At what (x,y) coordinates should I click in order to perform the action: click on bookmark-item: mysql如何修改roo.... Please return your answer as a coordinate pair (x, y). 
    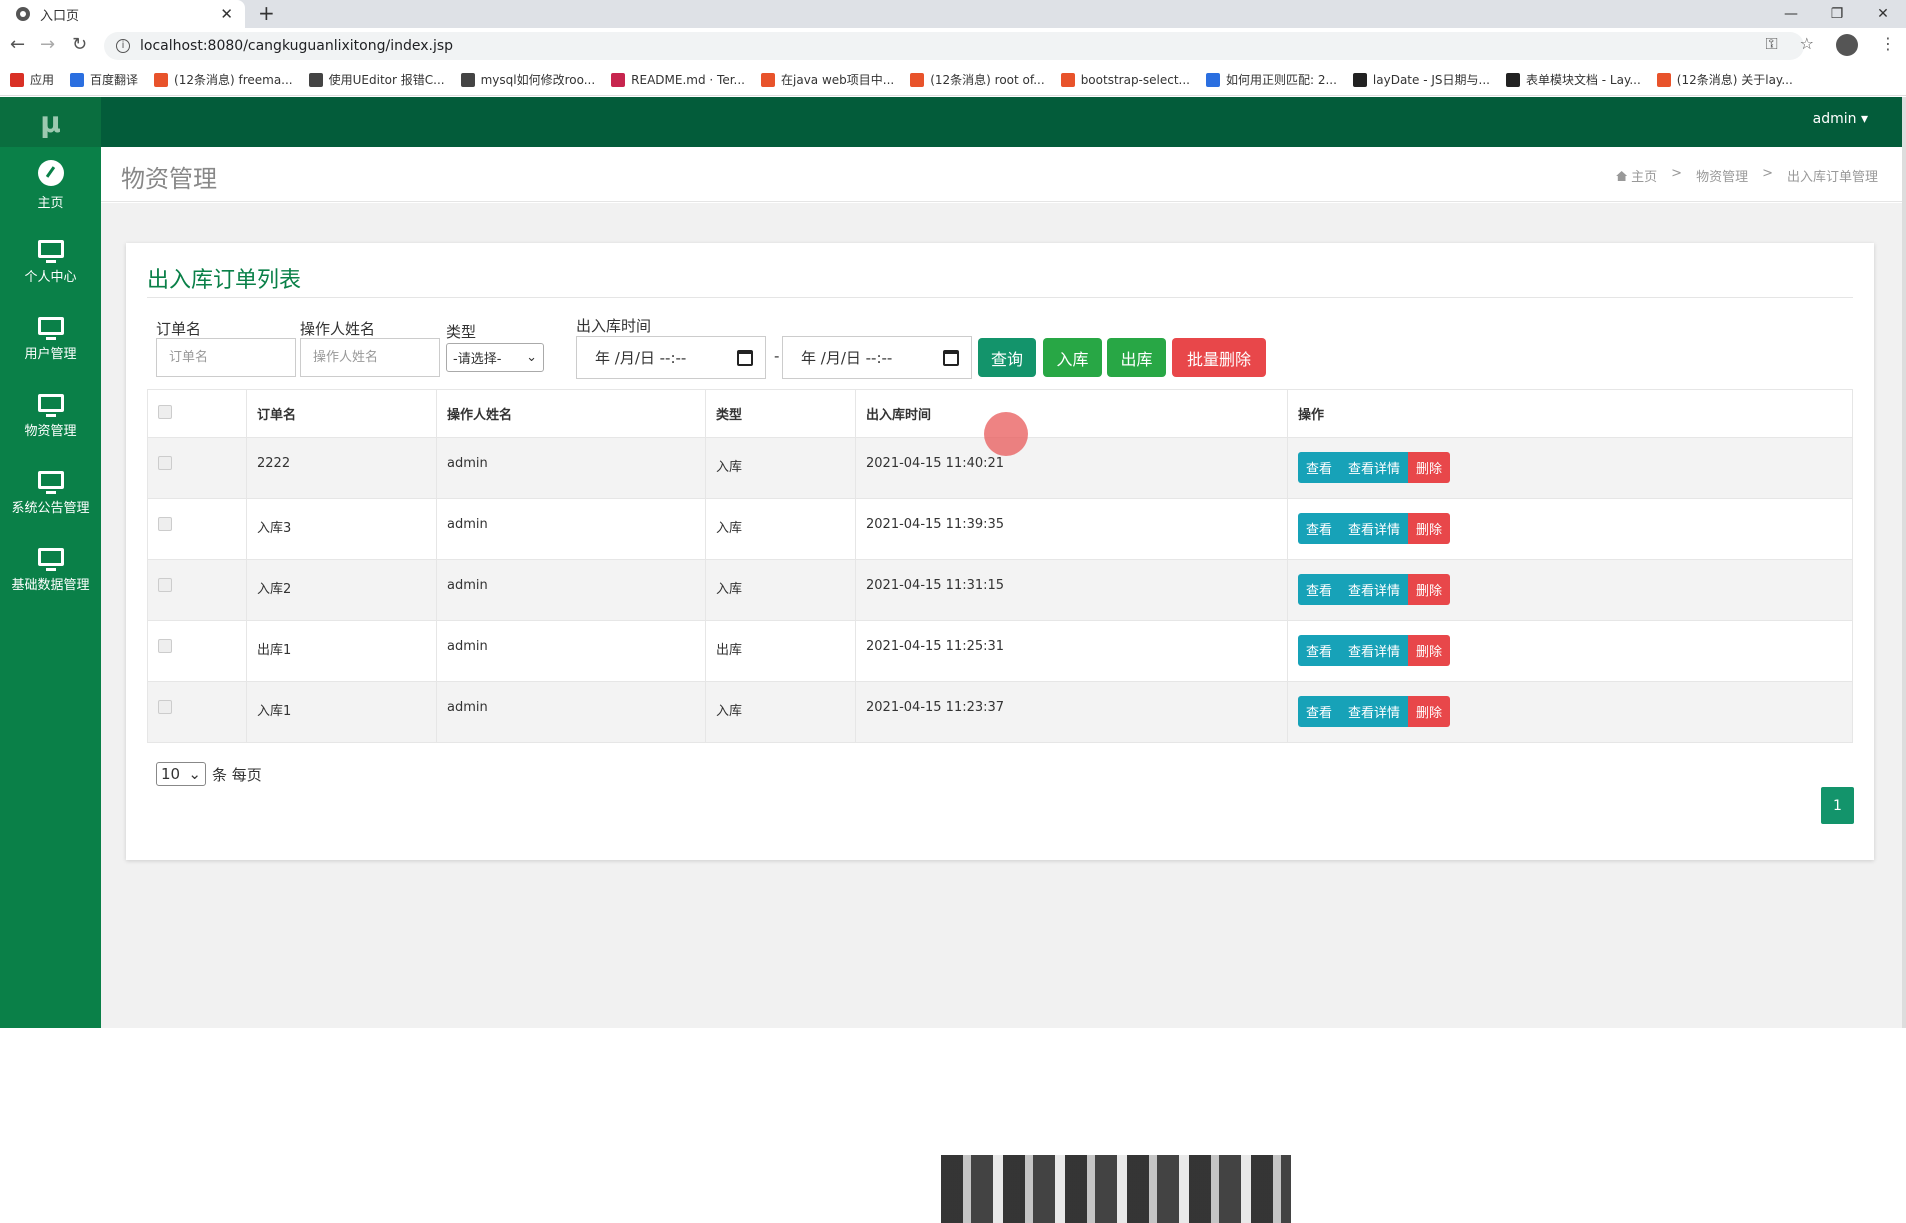
    Looking at the image, I should click on (527, 79).